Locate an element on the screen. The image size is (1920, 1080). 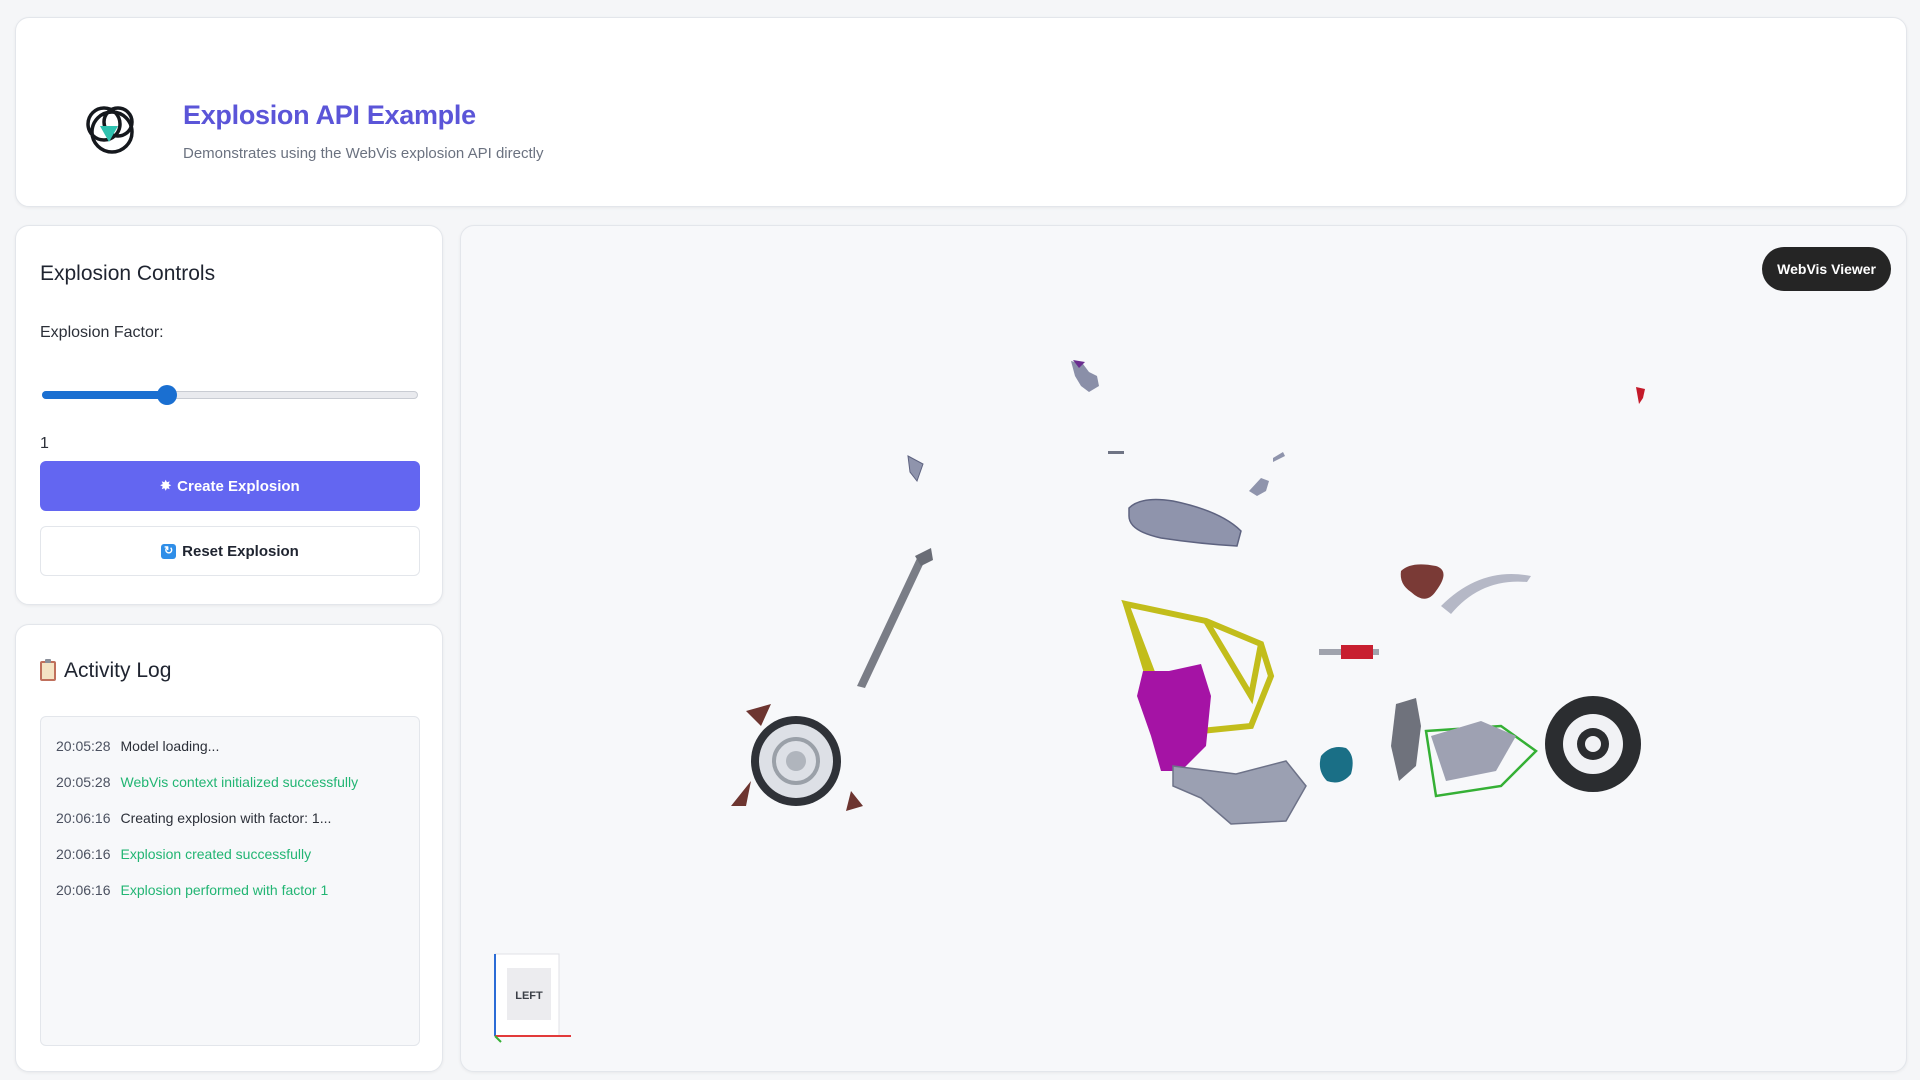
explosion-factor-label: Explosion Factor: is located at coordinates (102, 332).